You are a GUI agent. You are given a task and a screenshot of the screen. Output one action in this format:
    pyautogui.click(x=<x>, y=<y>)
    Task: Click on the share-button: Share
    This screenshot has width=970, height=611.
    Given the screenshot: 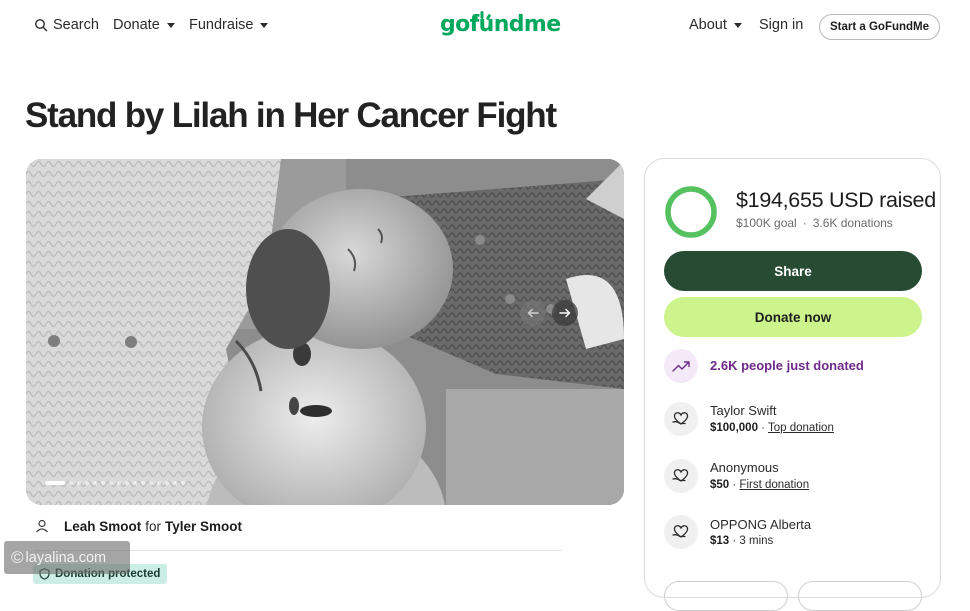 What is the action you would take?
    pyautogui.click(x=793, y=271)
    